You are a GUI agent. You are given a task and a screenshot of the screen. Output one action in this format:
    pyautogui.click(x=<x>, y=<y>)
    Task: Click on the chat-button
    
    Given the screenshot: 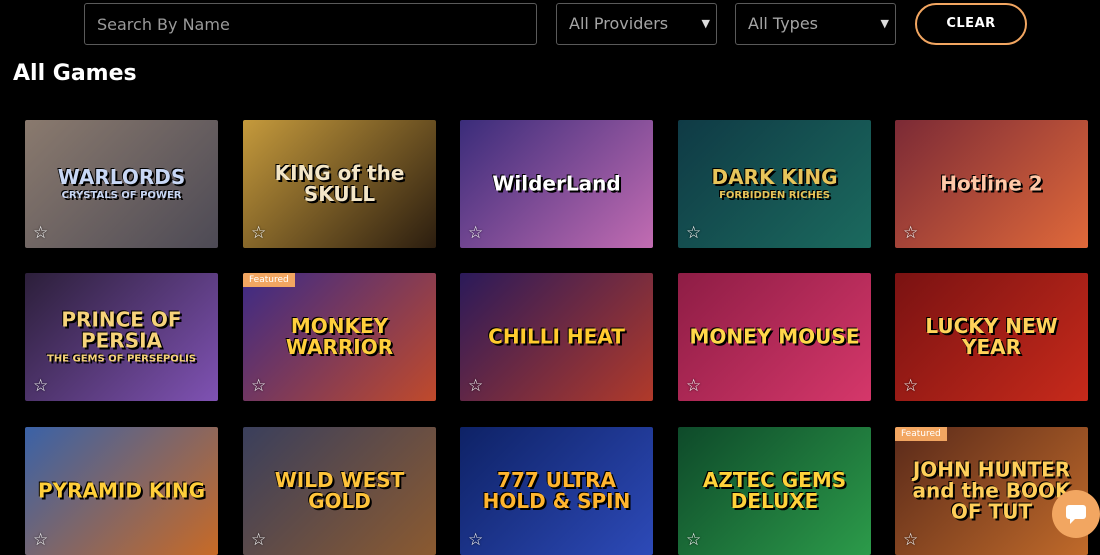 What is the action you would take?
    pyautogui.click(x=1076, y=514)
    